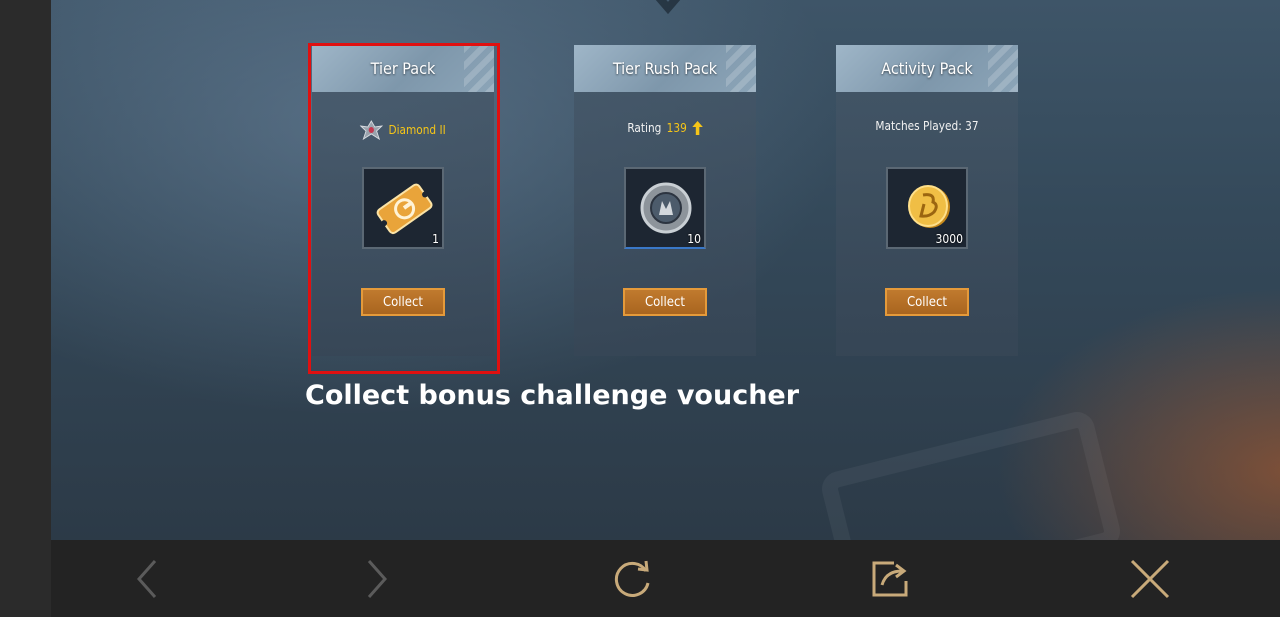 This screenshot has width=1280, height=617. I want to click on watermark-logo, so click(971, 474).